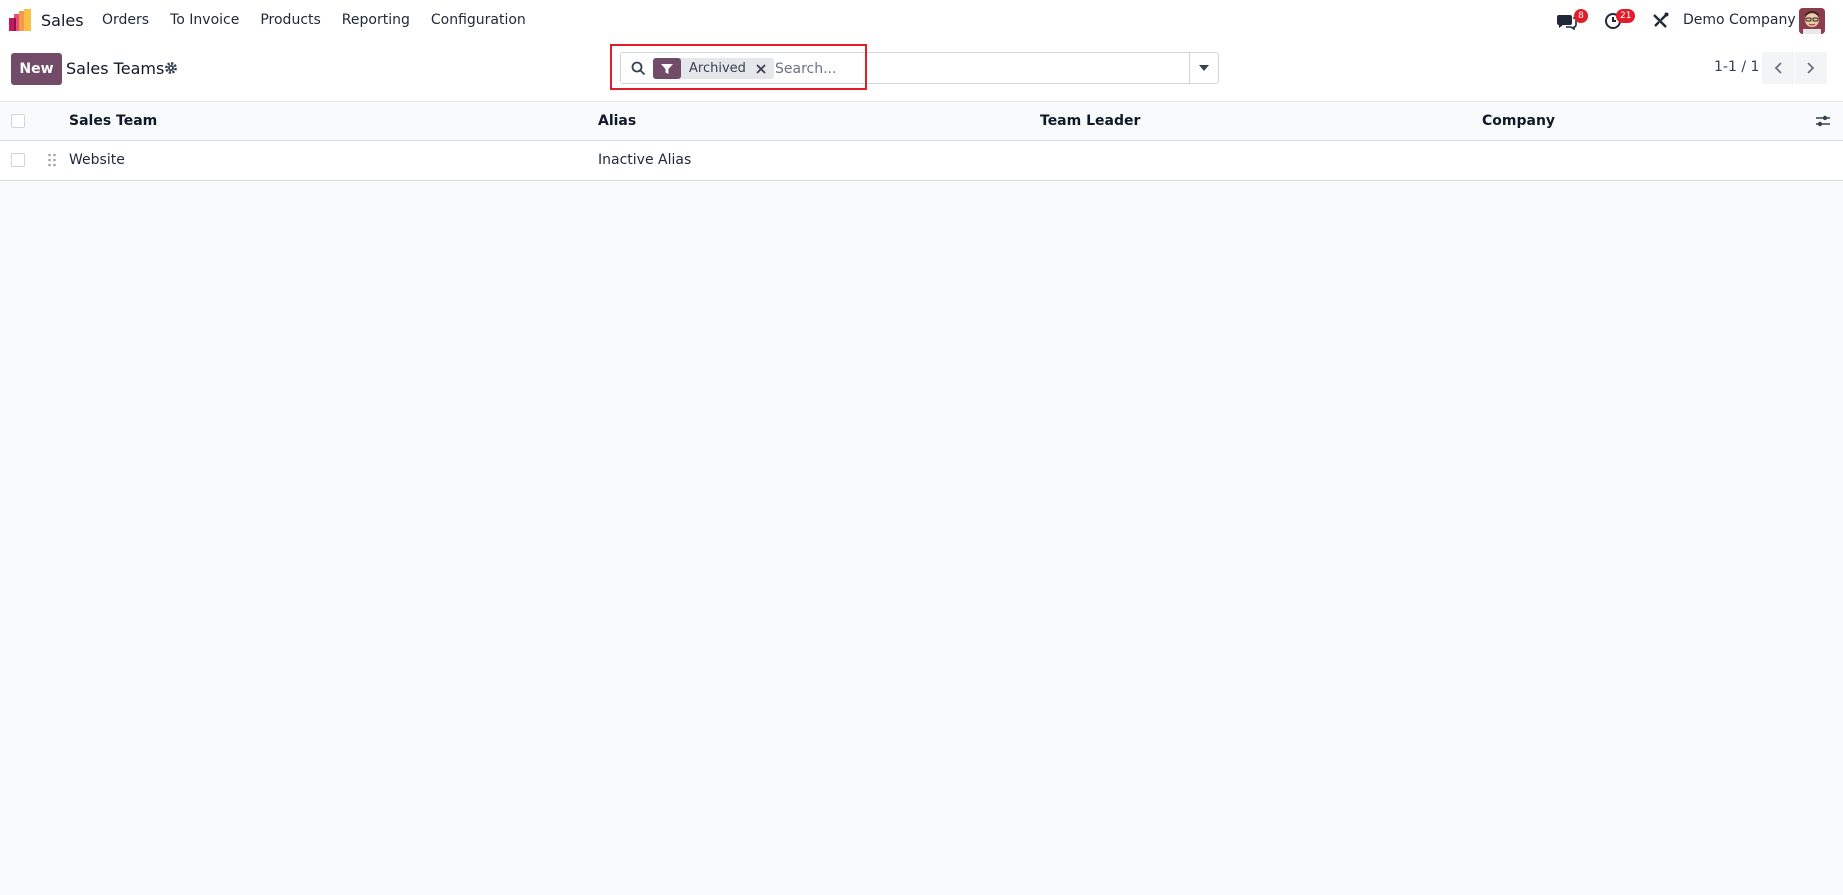 The height and width of the screenshot is (895, 1843). What do you see at coordinates (617, 121) in the screenshot?
I see `column-header-alias: Alias` at bounding box center [617, 121].